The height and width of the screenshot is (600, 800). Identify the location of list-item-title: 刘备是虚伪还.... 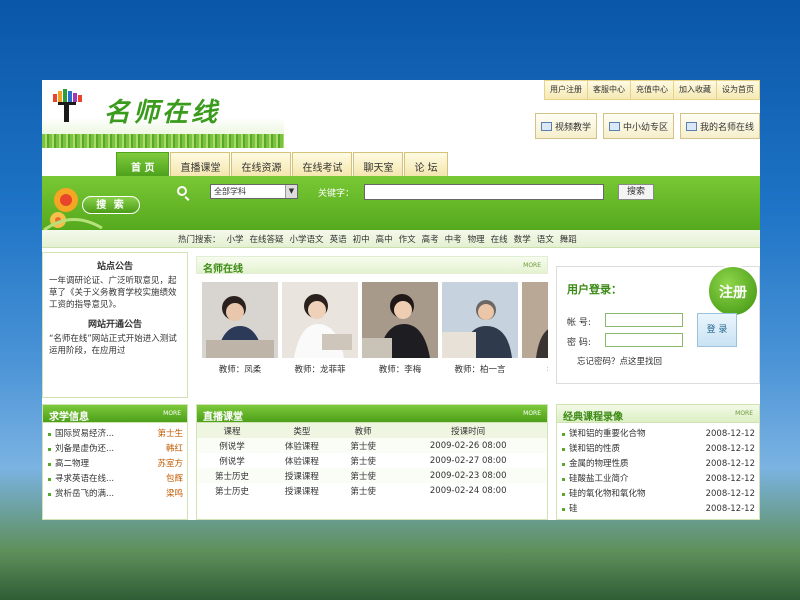
(80, 449).